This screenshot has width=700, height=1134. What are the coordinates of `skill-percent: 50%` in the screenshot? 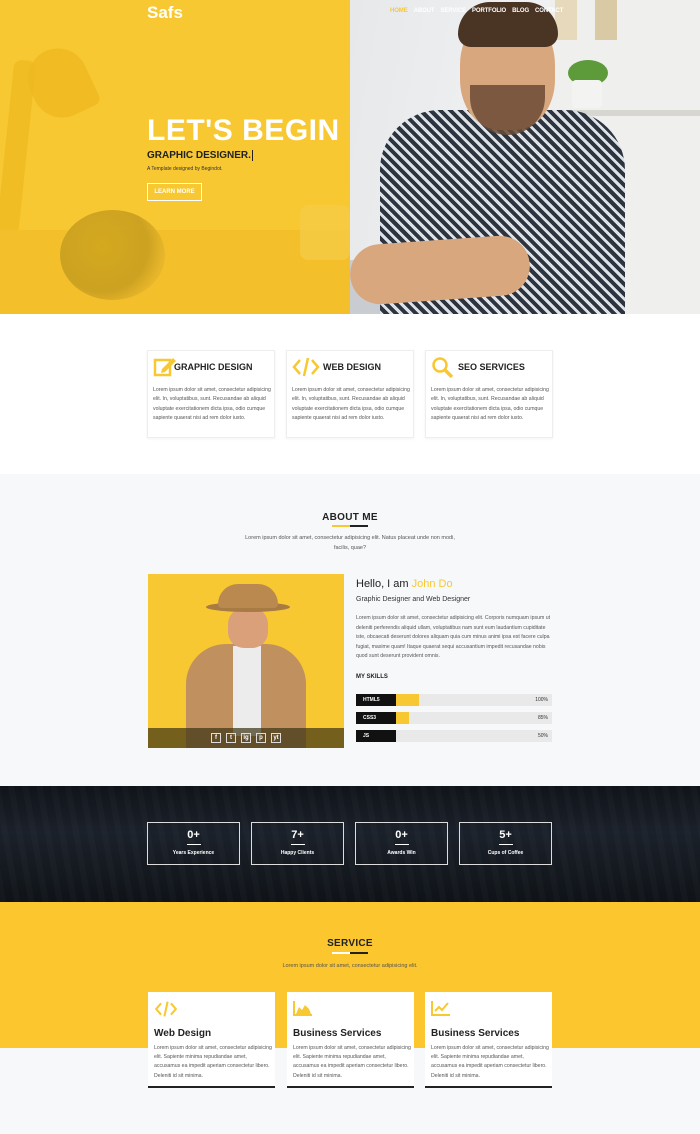 It's located at (542, 736).